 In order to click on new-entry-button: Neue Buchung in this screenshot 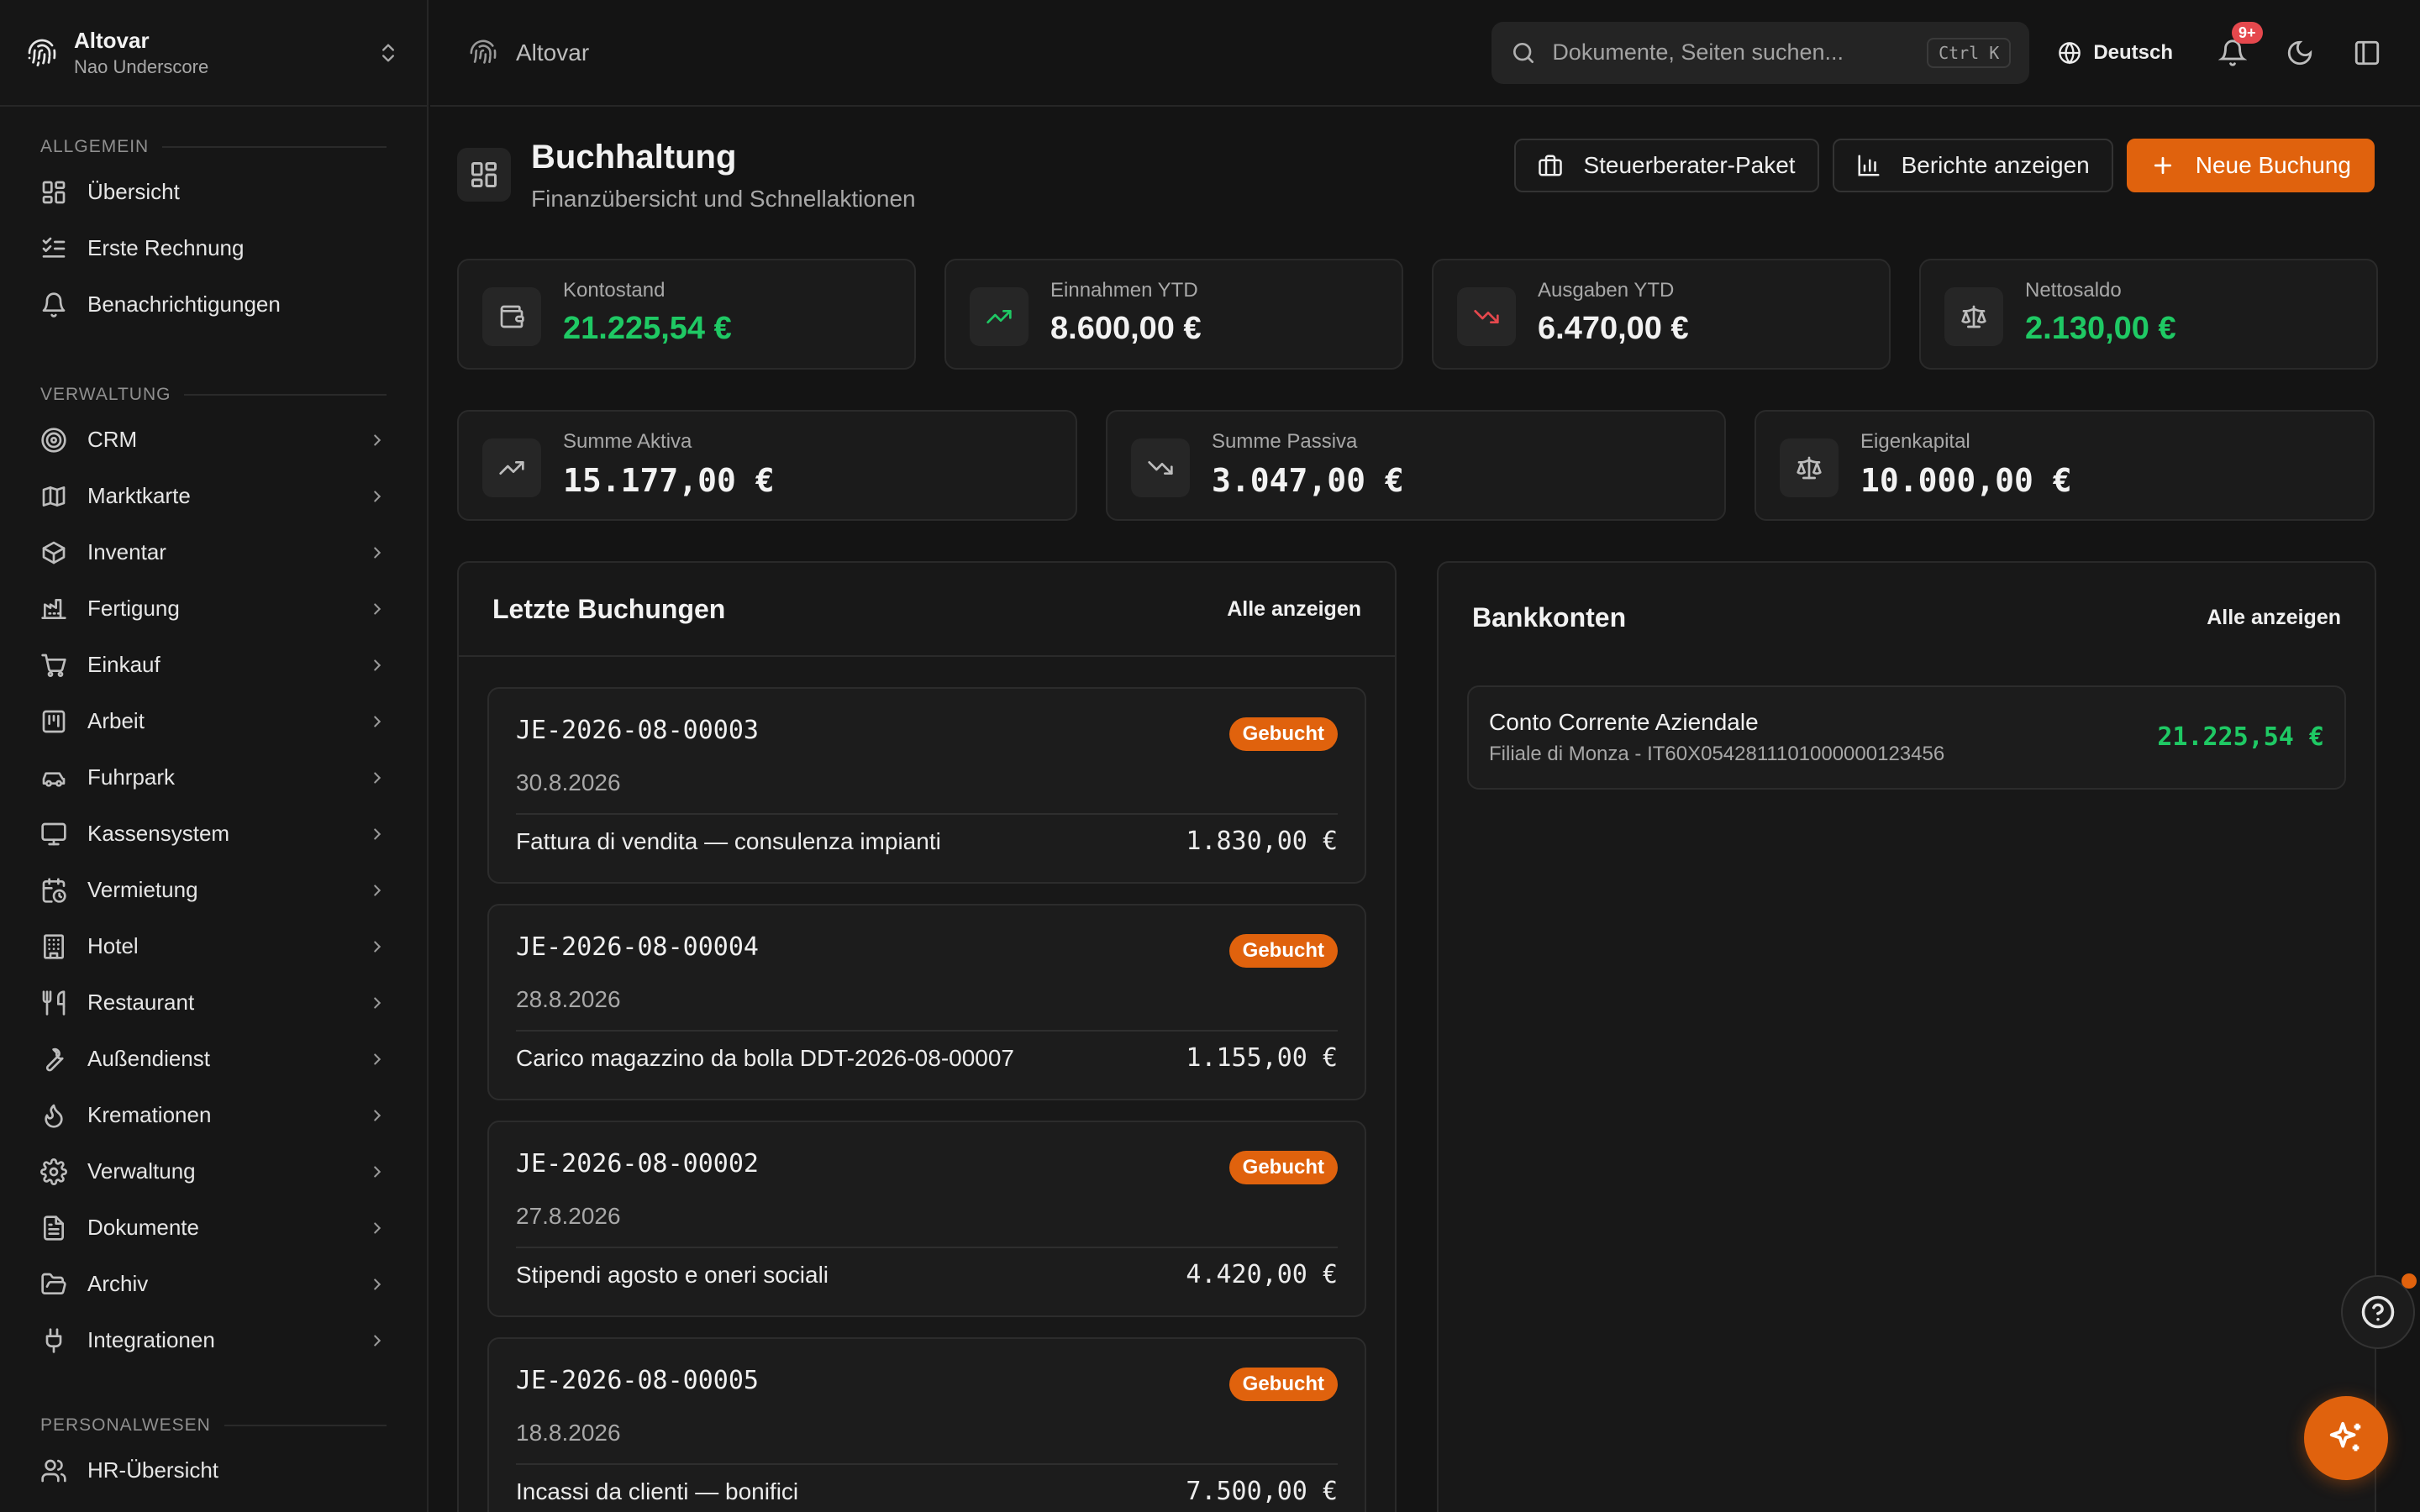, I will do `click(2250, 165)`.